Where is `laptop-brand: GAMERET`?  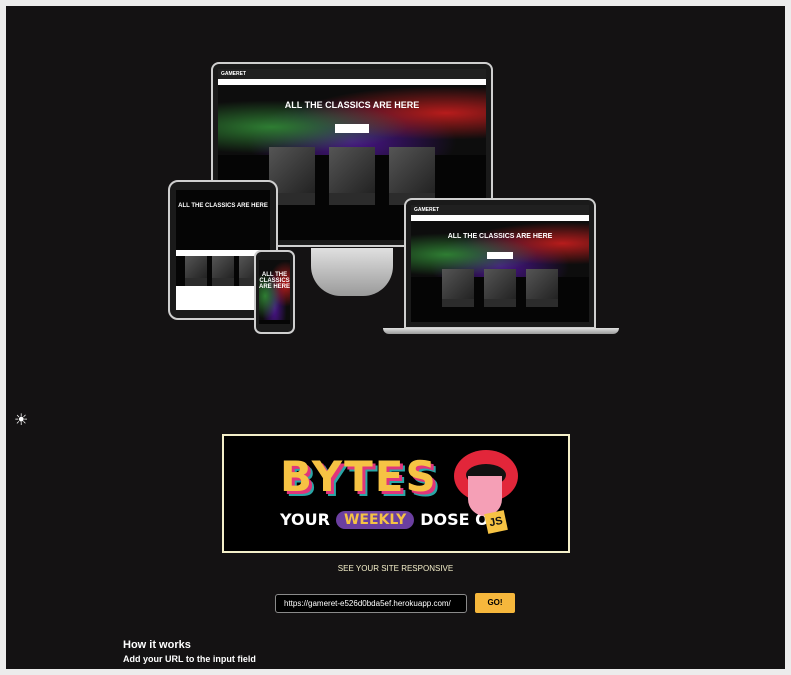
laptop-brand: GAMERET is located at coordinates (500, 210).